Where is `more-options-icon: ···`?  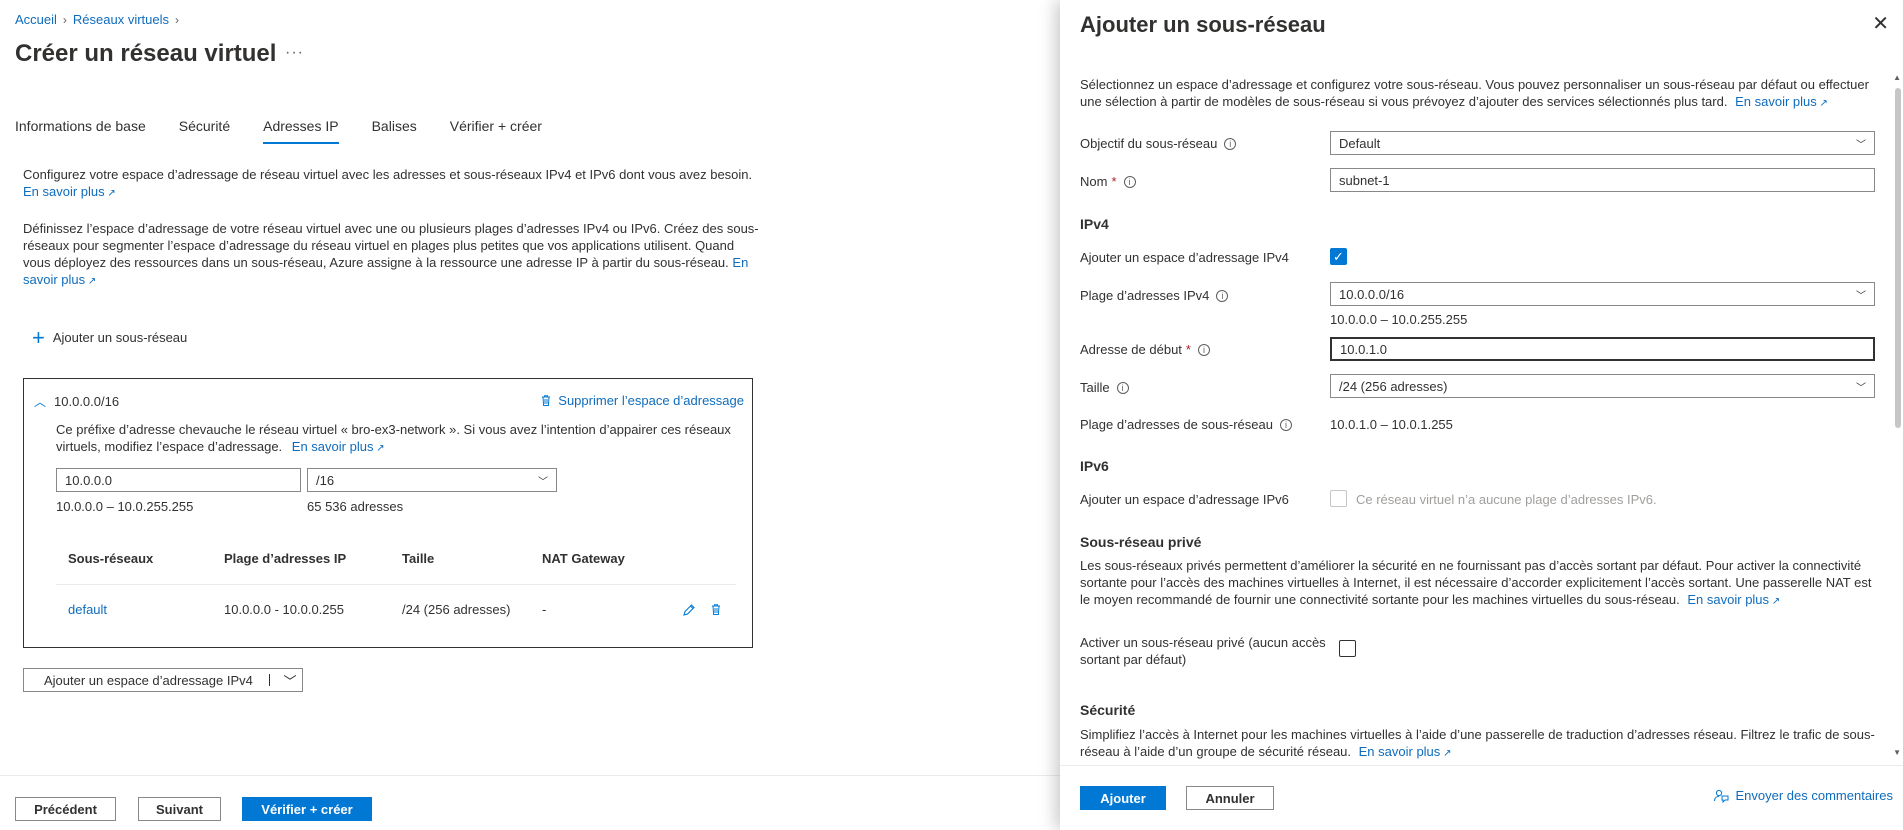 more-options-icon: ··· is located at coordinates (294, 53).